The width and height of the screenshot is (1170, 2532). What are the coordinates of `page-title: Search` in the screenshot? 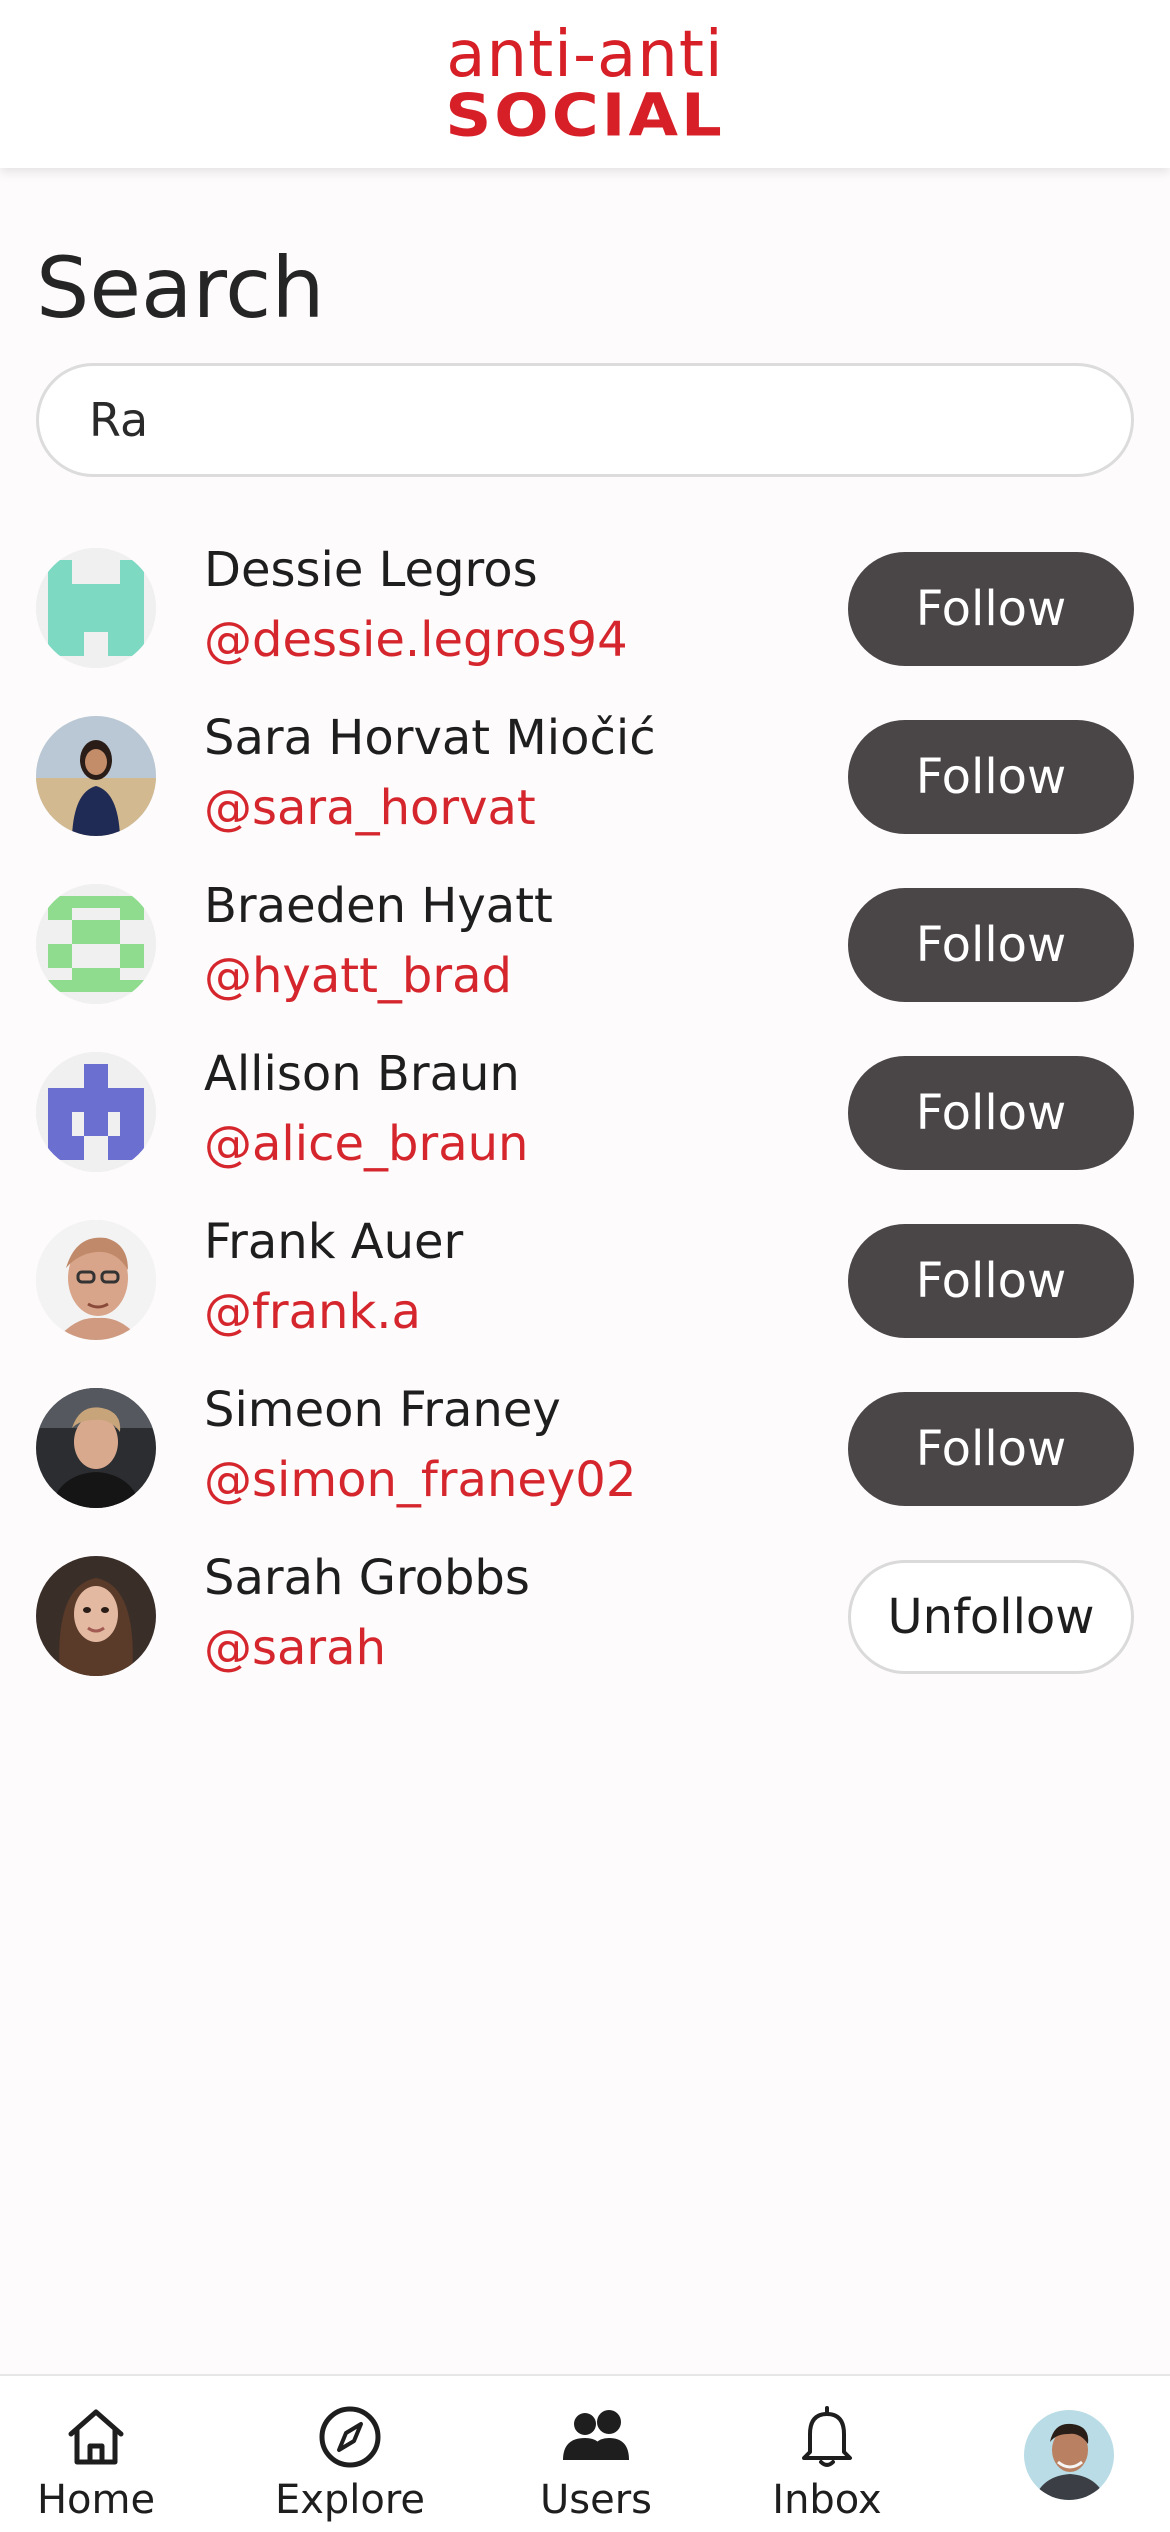 It's located at (180, 288).